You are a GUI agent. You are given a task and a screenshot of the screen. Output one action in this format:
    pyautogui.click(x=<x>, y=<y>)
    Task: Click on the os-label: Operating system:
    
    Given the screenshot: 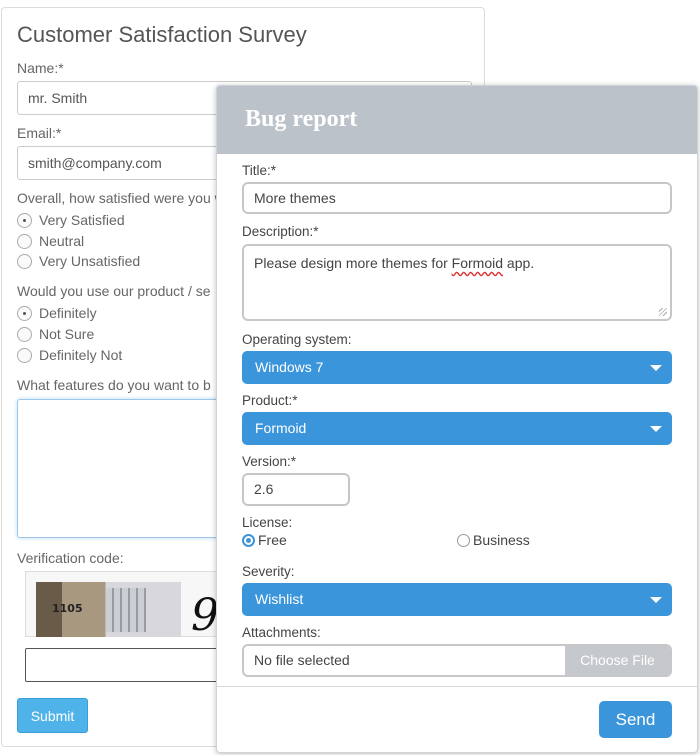 What is the action you would take?
    pyautogui.click(x=297, y=339)
    